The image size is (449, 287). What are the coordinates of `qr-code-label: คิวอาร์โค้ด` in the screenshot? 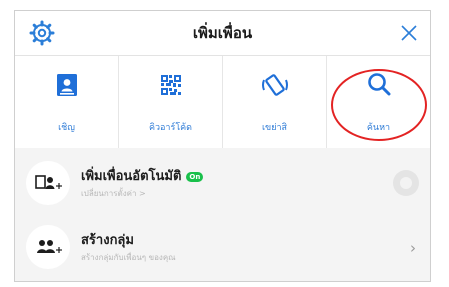 It's located at (170, 128).